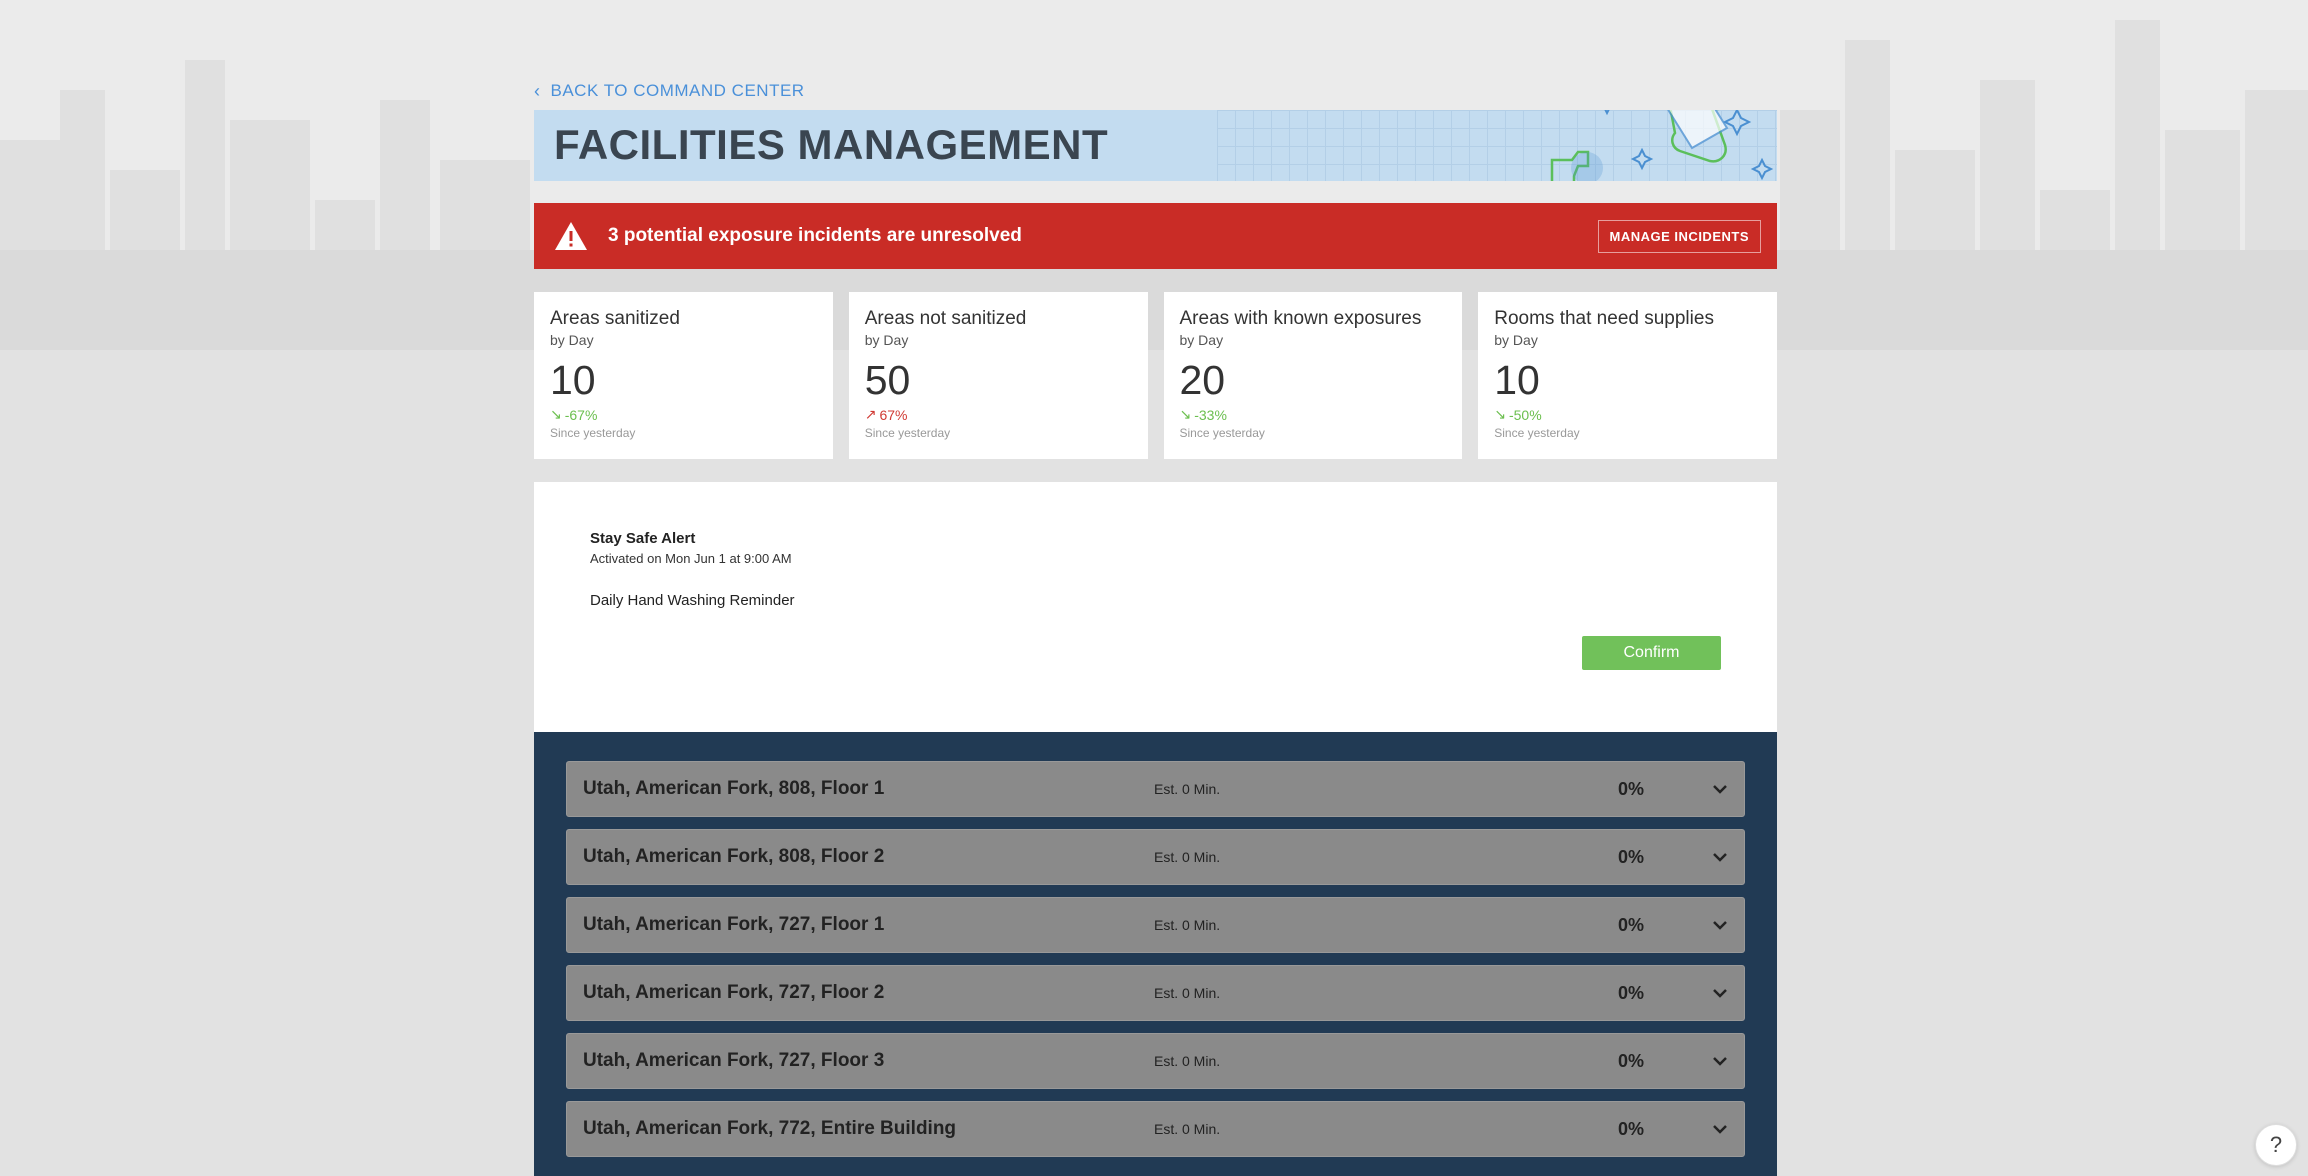 This screenshot has height=1176, width=2308. I want to click on warning-icon, so click(571, 236).